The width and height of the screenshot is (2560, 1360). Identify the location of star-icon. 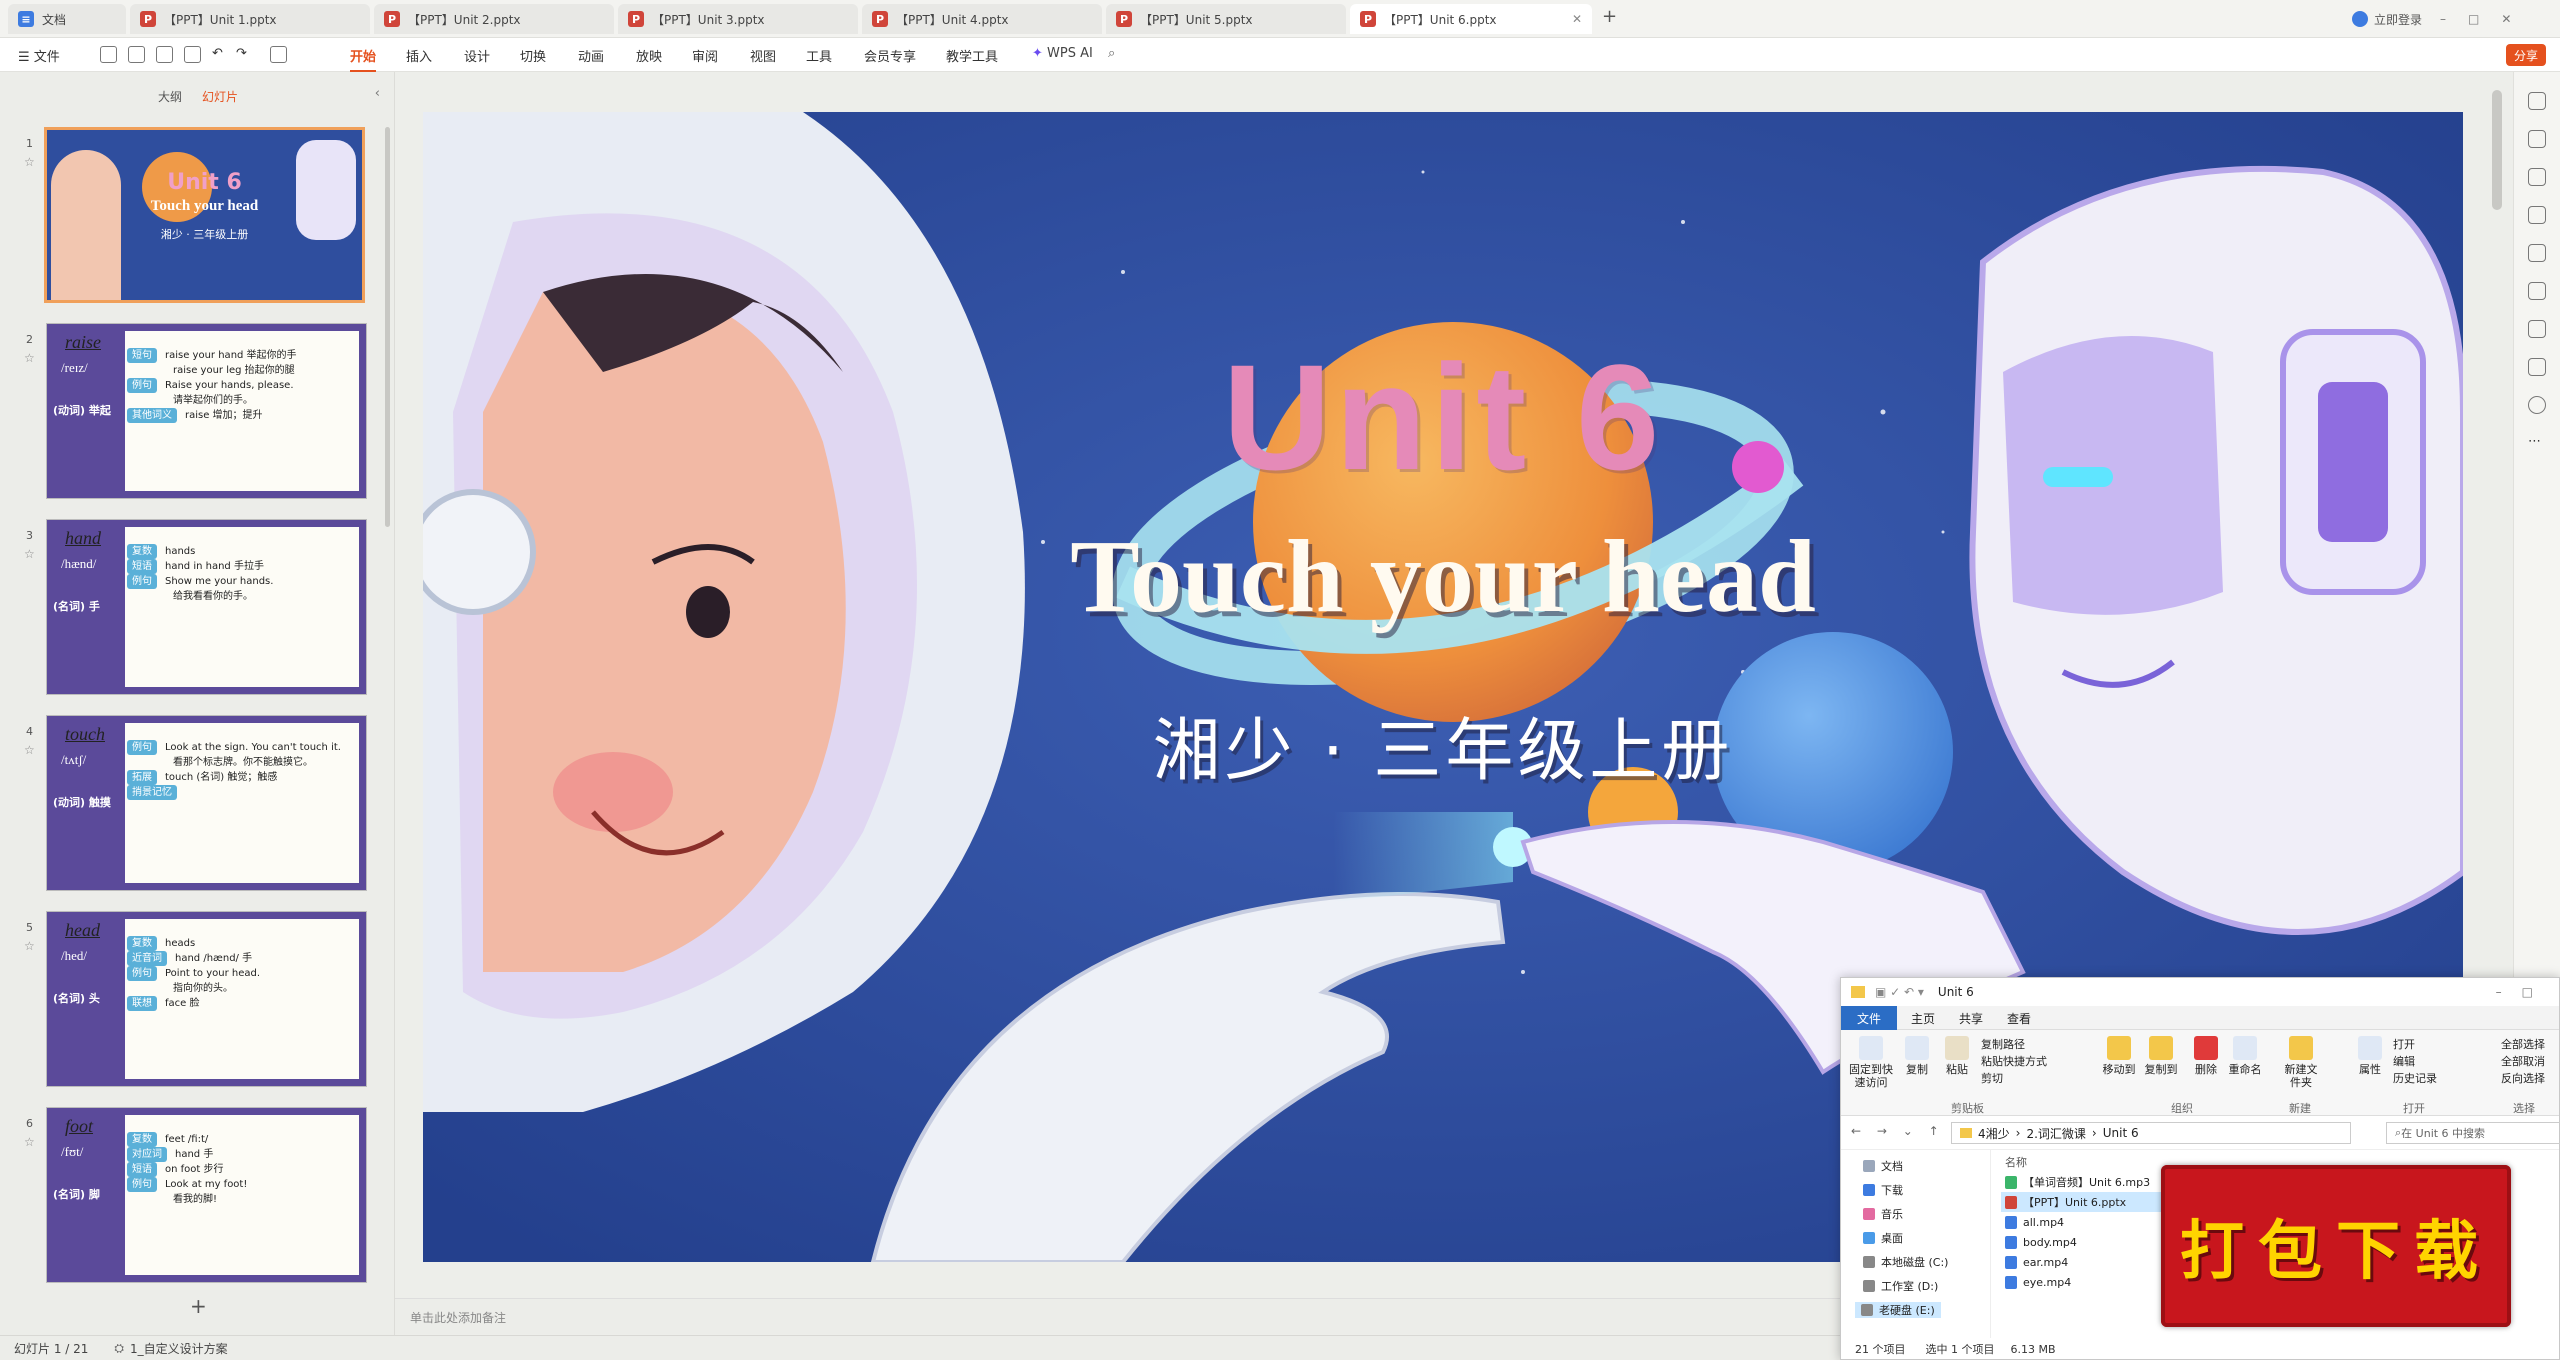
(2537, 177).